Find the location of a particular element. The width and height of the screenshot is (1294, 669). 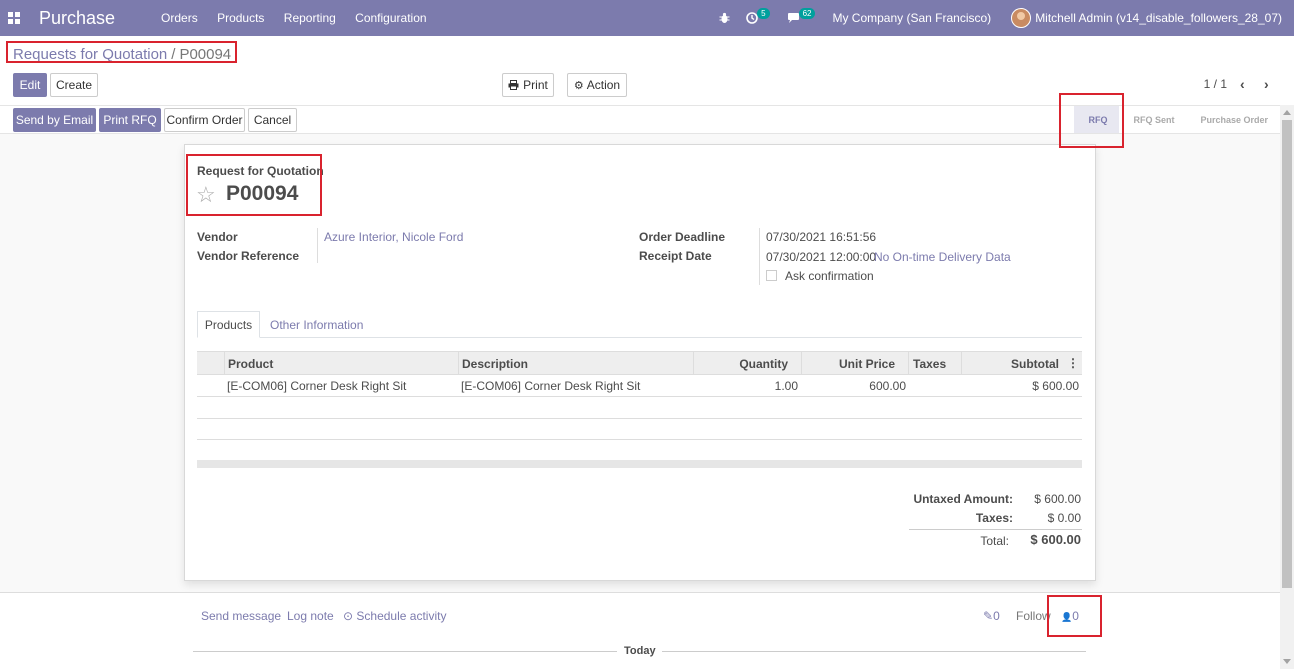

today-divider-left is located at coordinates (405, 651).